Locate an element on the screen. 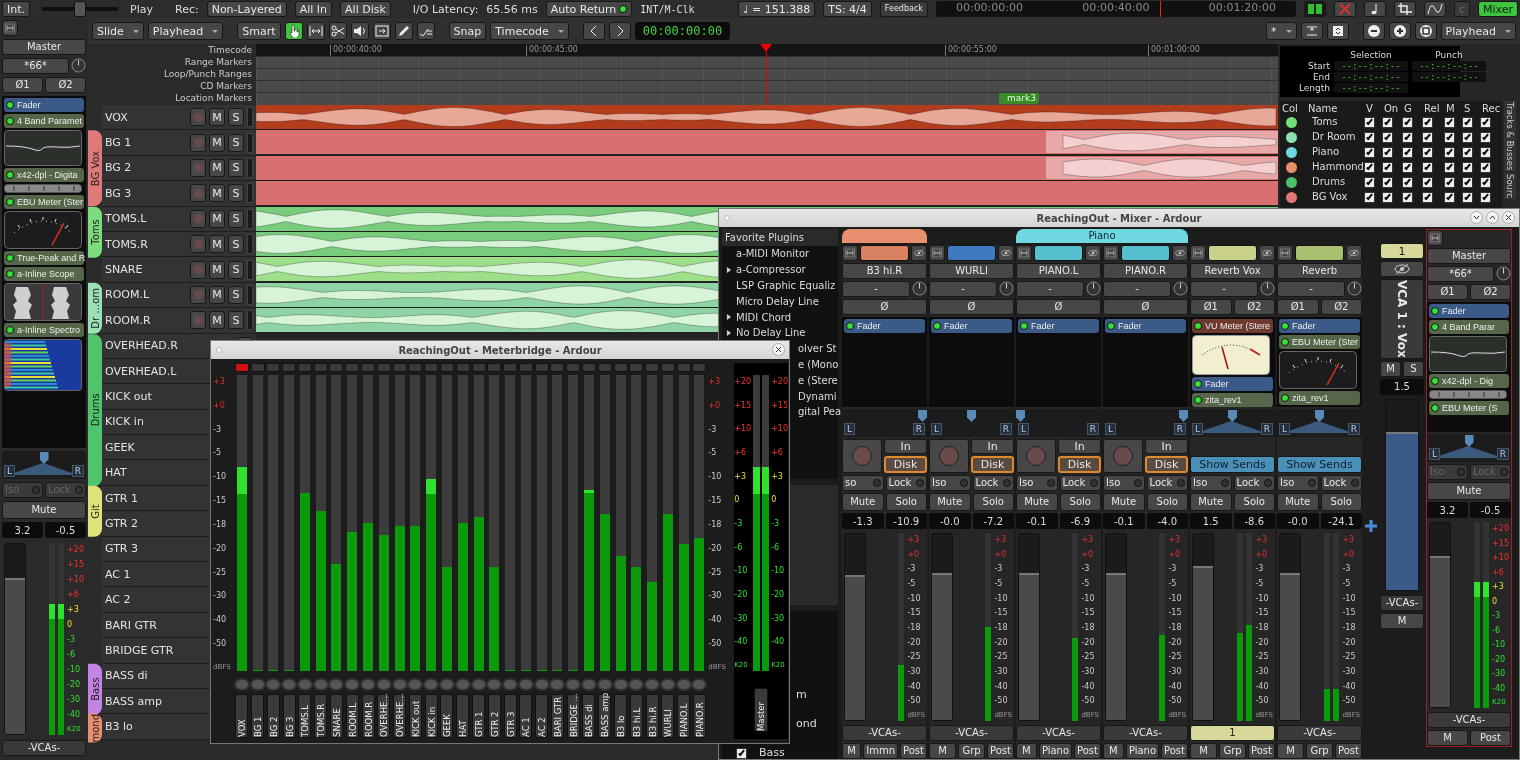 Image resolution: width=1520 pixels, height=760 pixels. channel-name-button: TOMS.L is located at coordinates (305, 716).